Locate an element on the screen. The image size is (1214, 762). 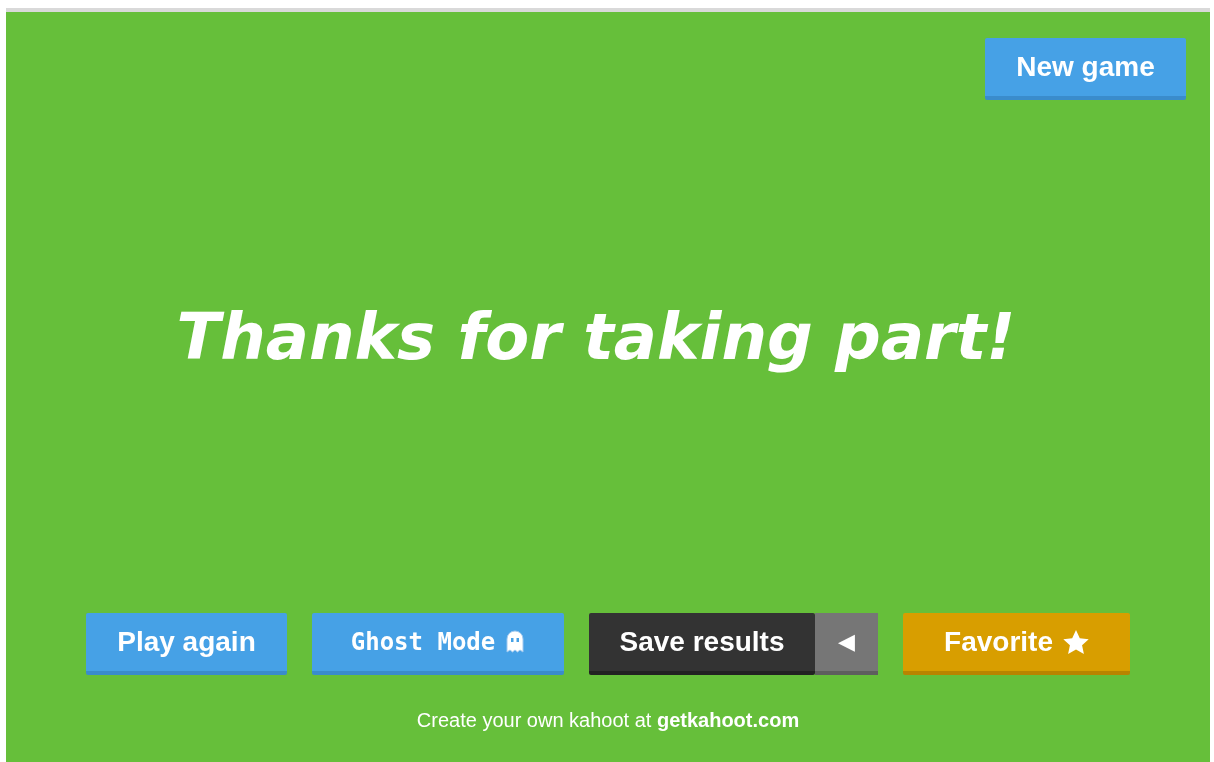
collapse-toggle-button: ◀ is located at coordinates (846, 644).